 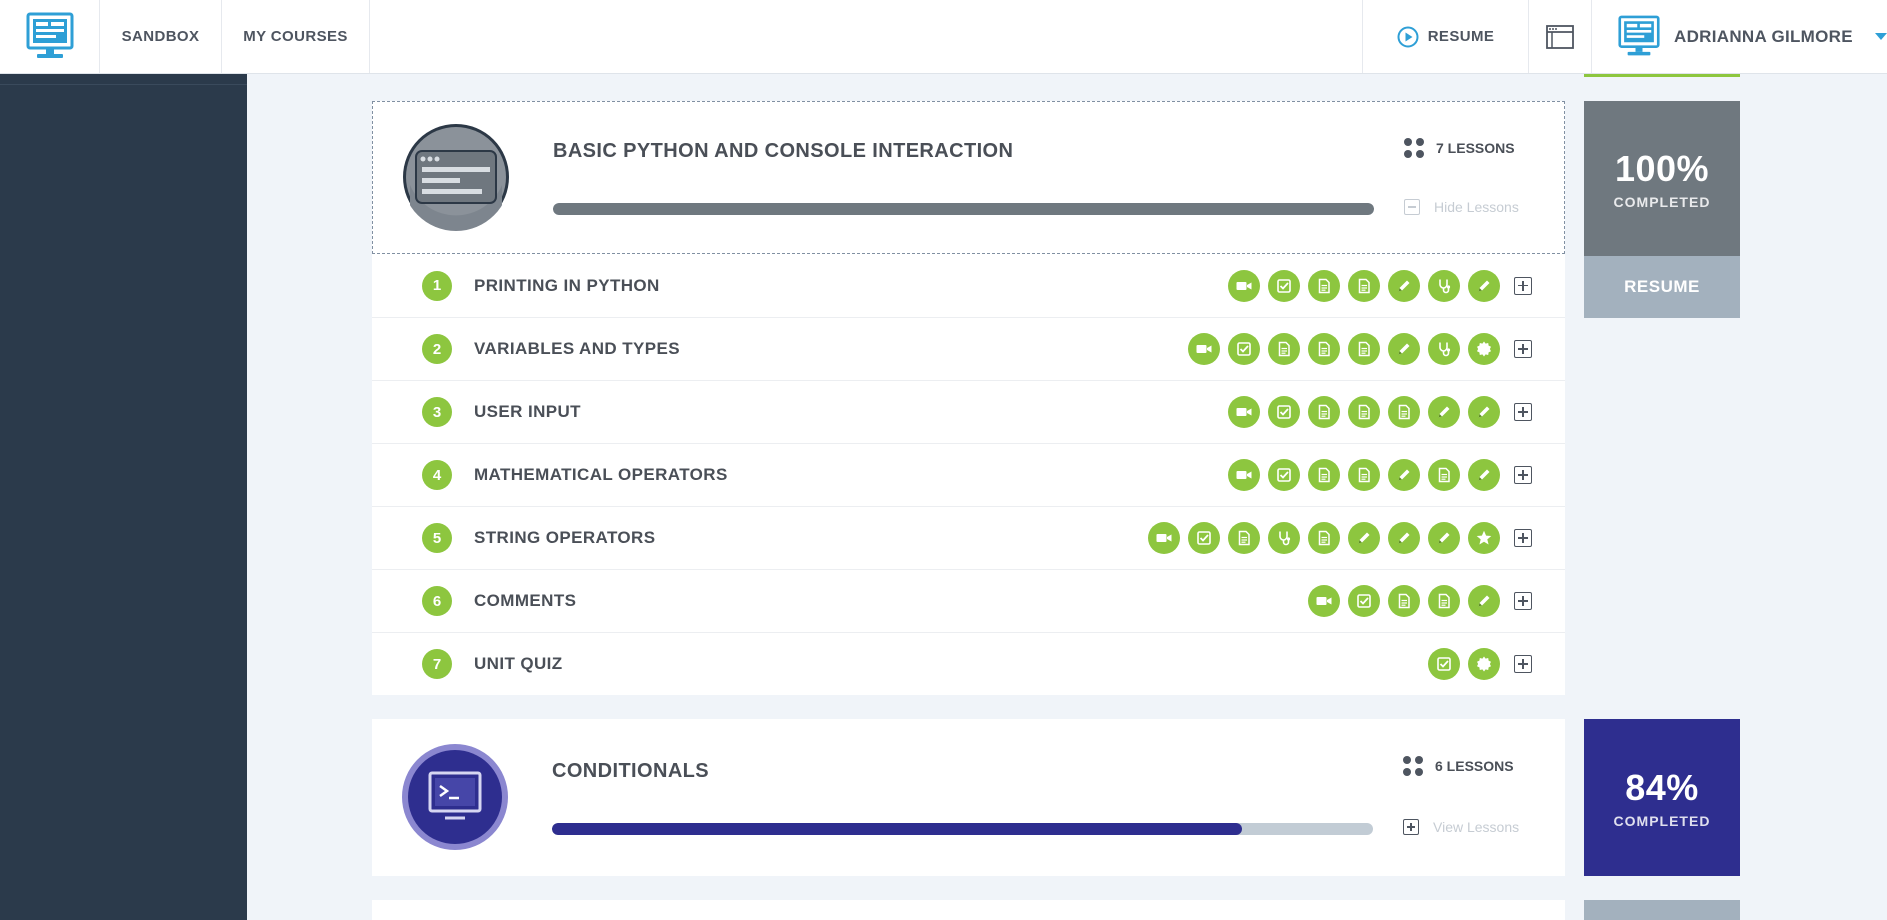 What do you see at coordinates (968, 910) in the screenshot?
I see `course-card-next` at bounding box center [968, 910].